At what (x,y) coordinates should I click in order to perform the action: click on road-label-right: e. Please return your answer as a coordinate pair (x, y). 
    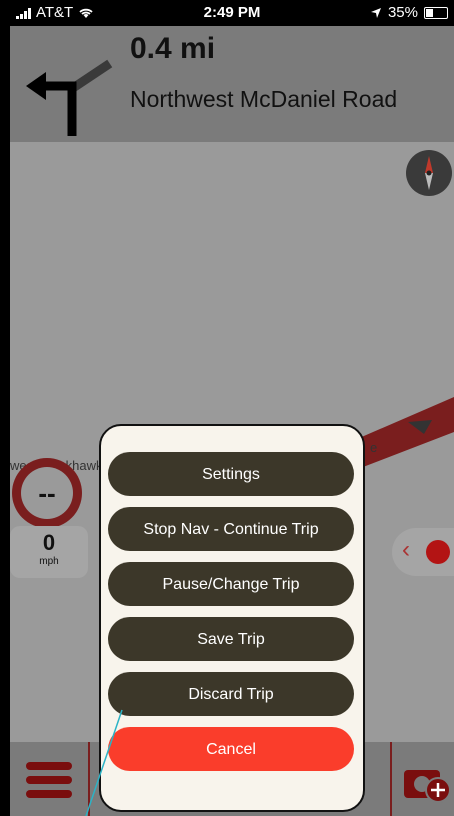
    Looking at the image, I should click on (374, 447).